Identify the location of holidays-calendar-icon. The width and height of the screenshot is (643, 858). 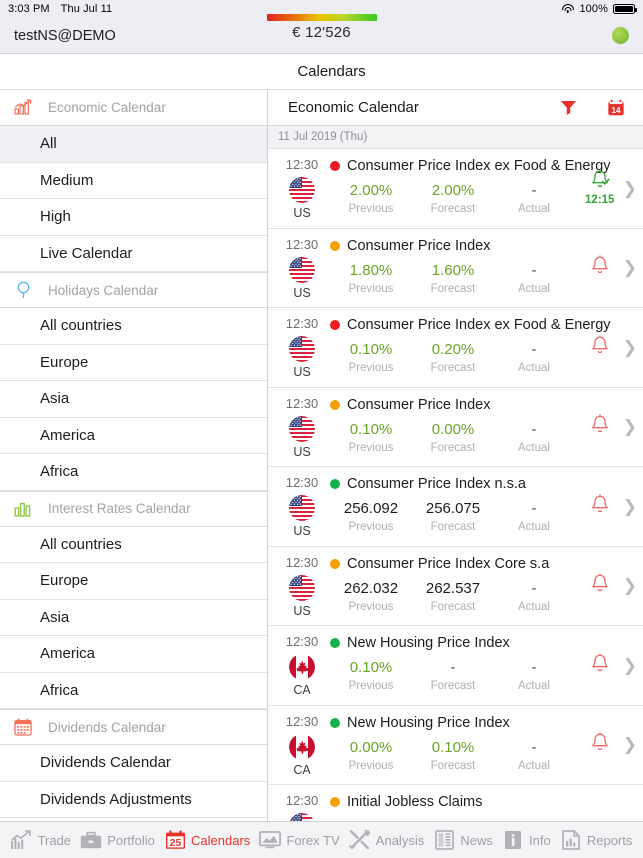
(23, 290).